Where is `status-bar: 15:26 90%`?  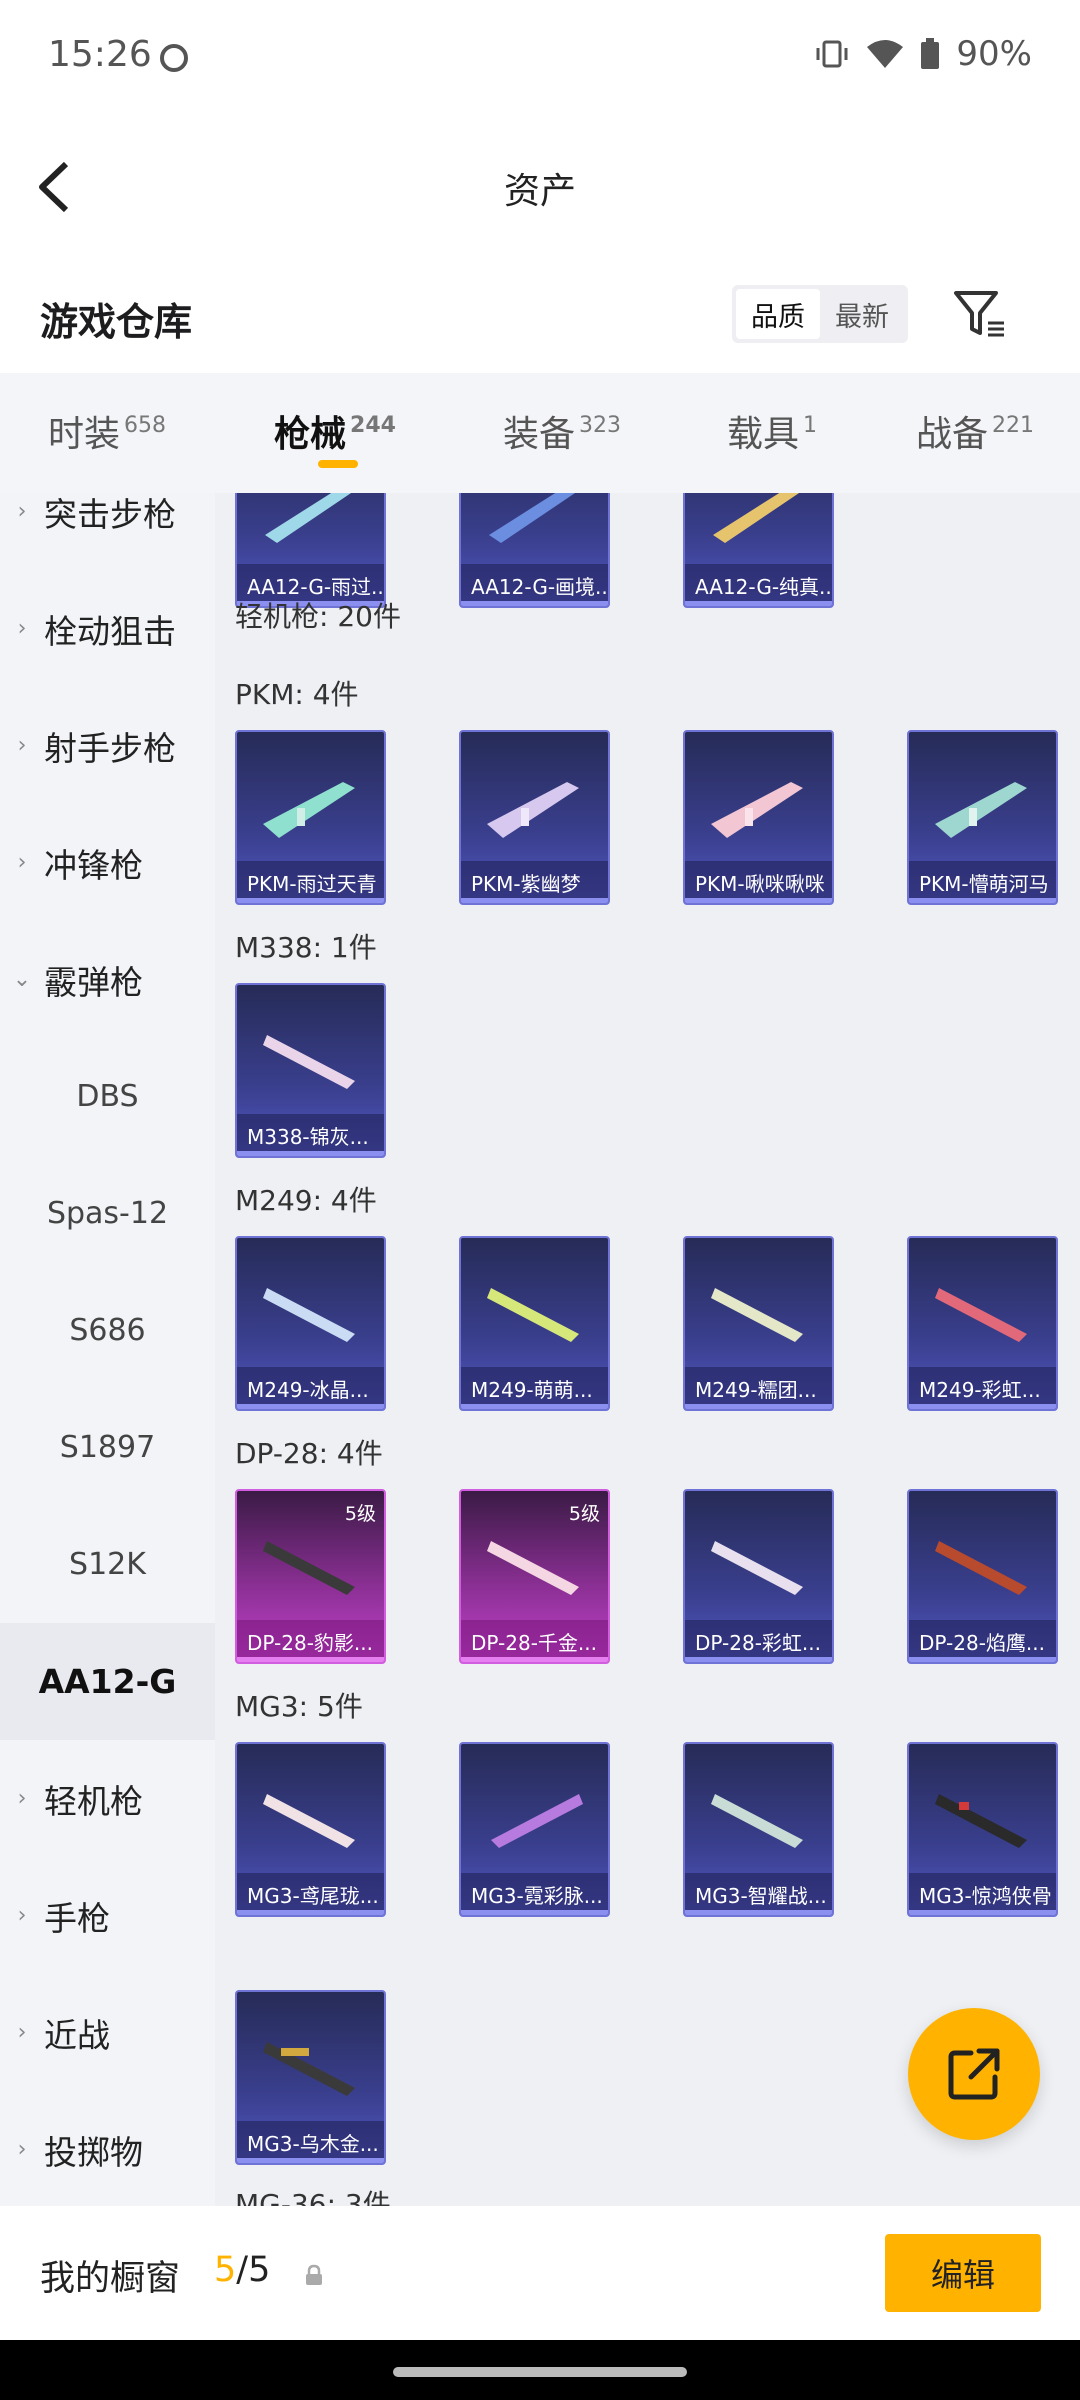
status-bar: 15:26 90% is located at coordinates (540, 56).